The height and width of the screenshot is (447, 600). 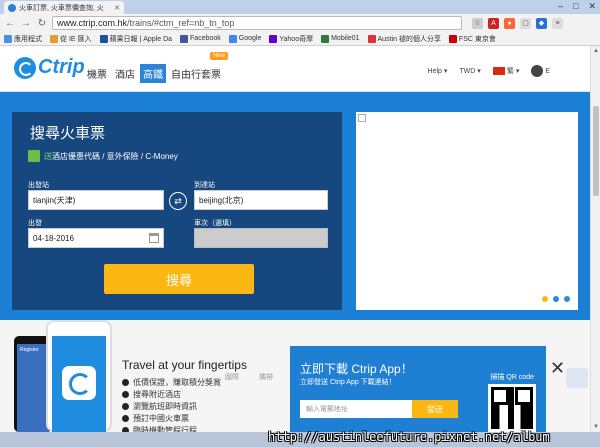 I want to click on facebook-icon, so click(x=184, y=38).